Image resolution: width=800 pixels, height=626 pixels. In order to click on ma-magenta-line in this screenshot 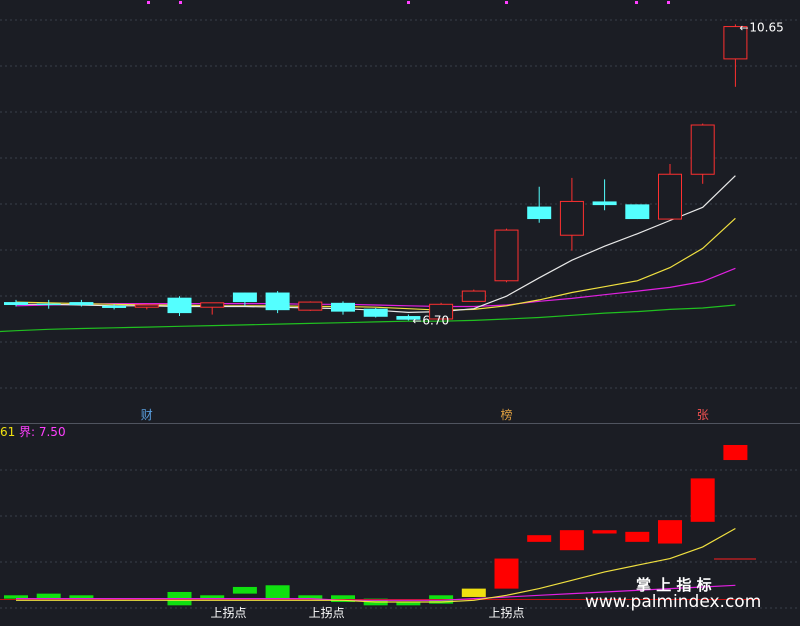, I will do `click(375, 287)`.